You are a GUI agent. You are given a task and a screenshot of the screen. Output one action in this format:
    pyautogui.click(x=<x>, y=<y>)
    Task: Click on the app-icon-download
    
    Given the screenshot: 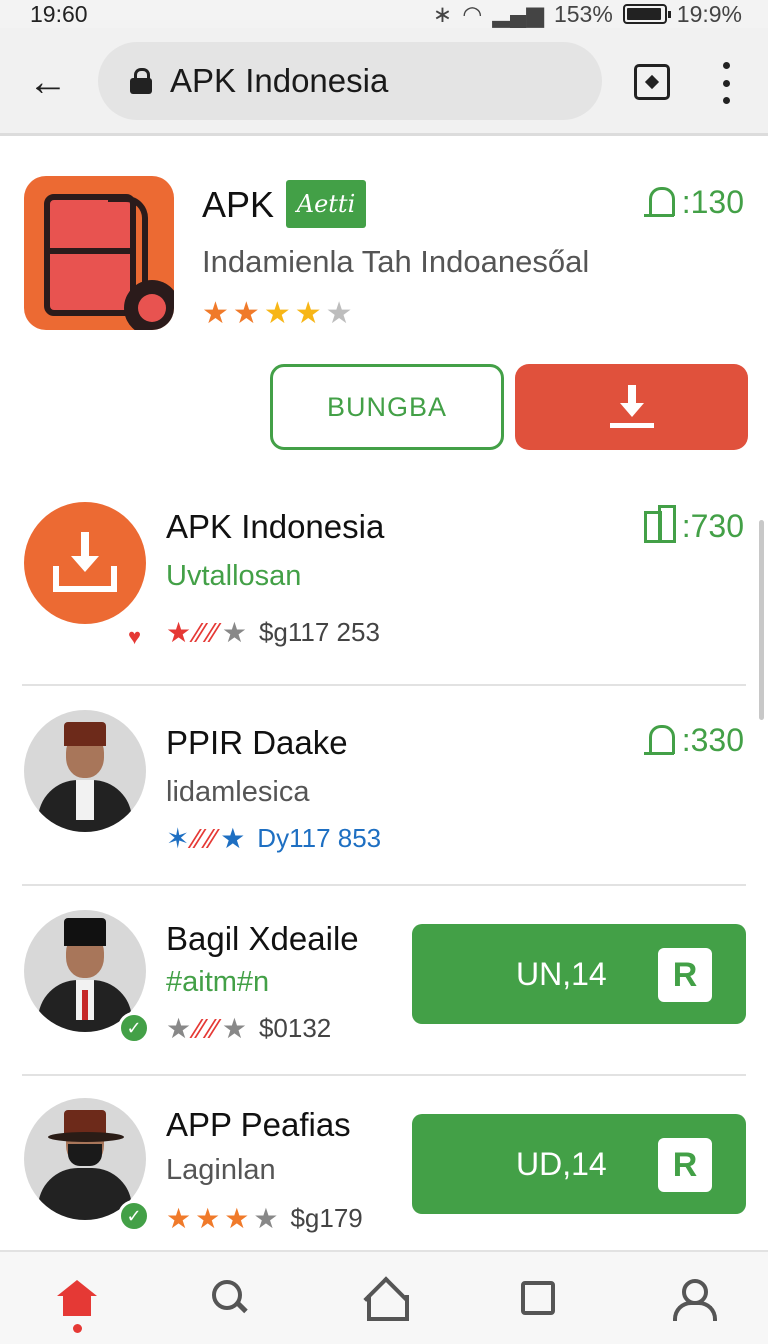 What is the action you would take?
    pyautogui.click(x=85, y=563)
    